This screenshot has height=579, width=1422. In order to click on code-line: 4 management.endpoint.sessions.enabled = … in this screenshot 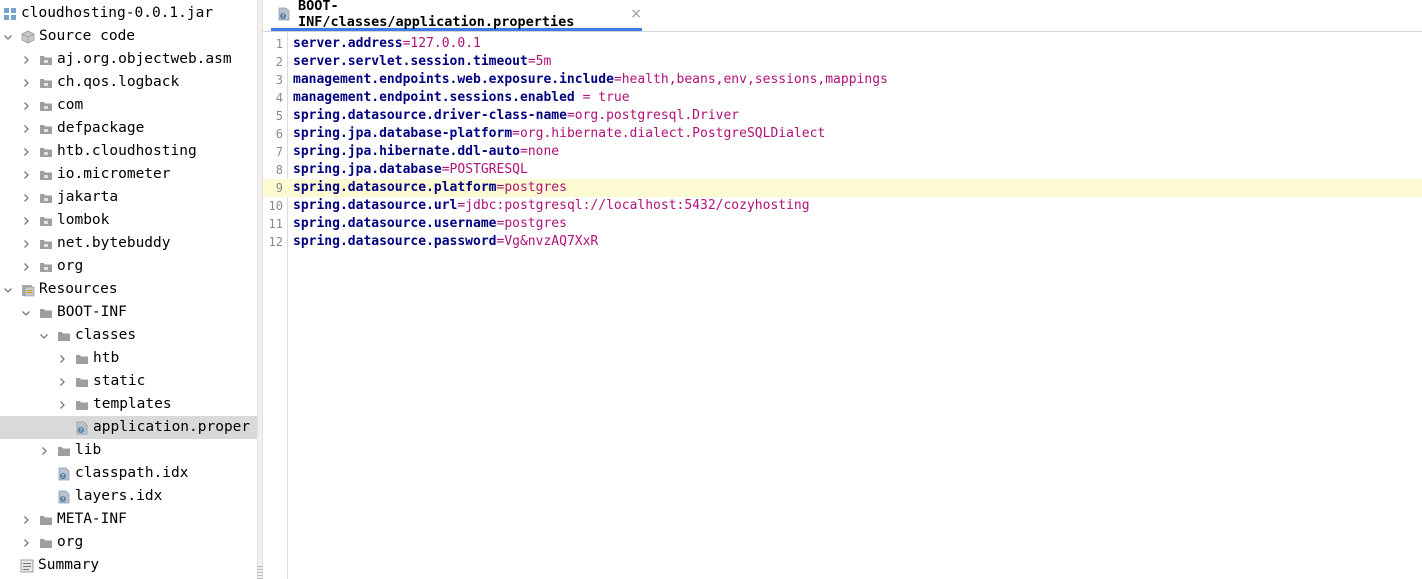, I will do `click(842, 98)`.